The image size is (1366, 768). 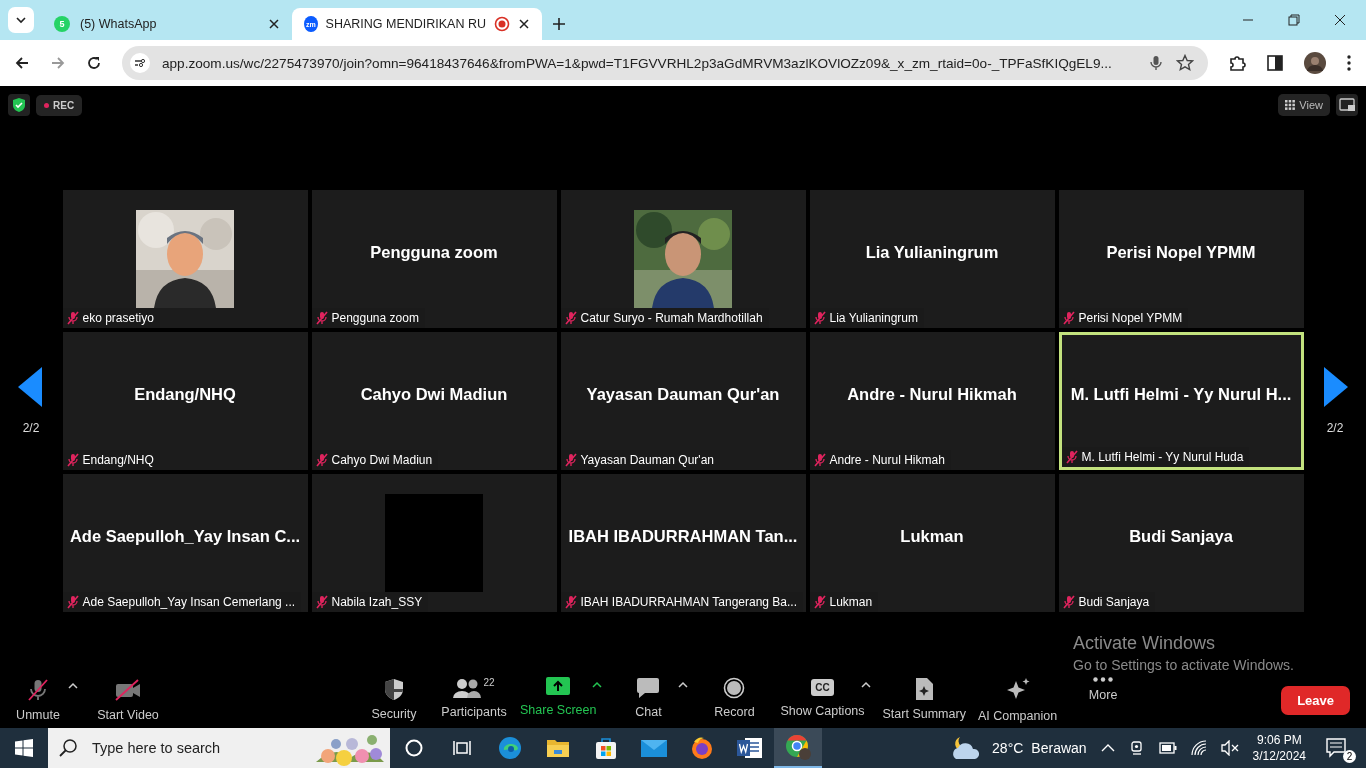 What do you see at coordinates (1279, 740) in the screenshot?
I see `clock-time: 9:06 PM` at bounding box center [1279, 740].